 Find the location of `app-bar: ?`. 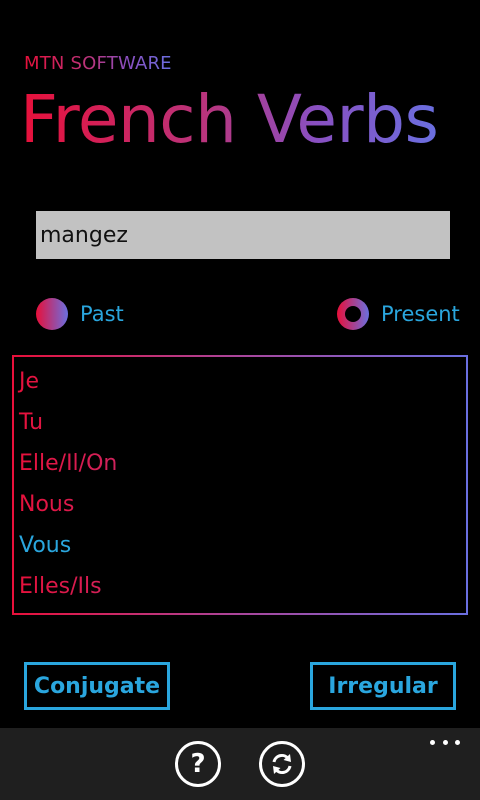

app-bar: ? is located at coordinates (240, 764).